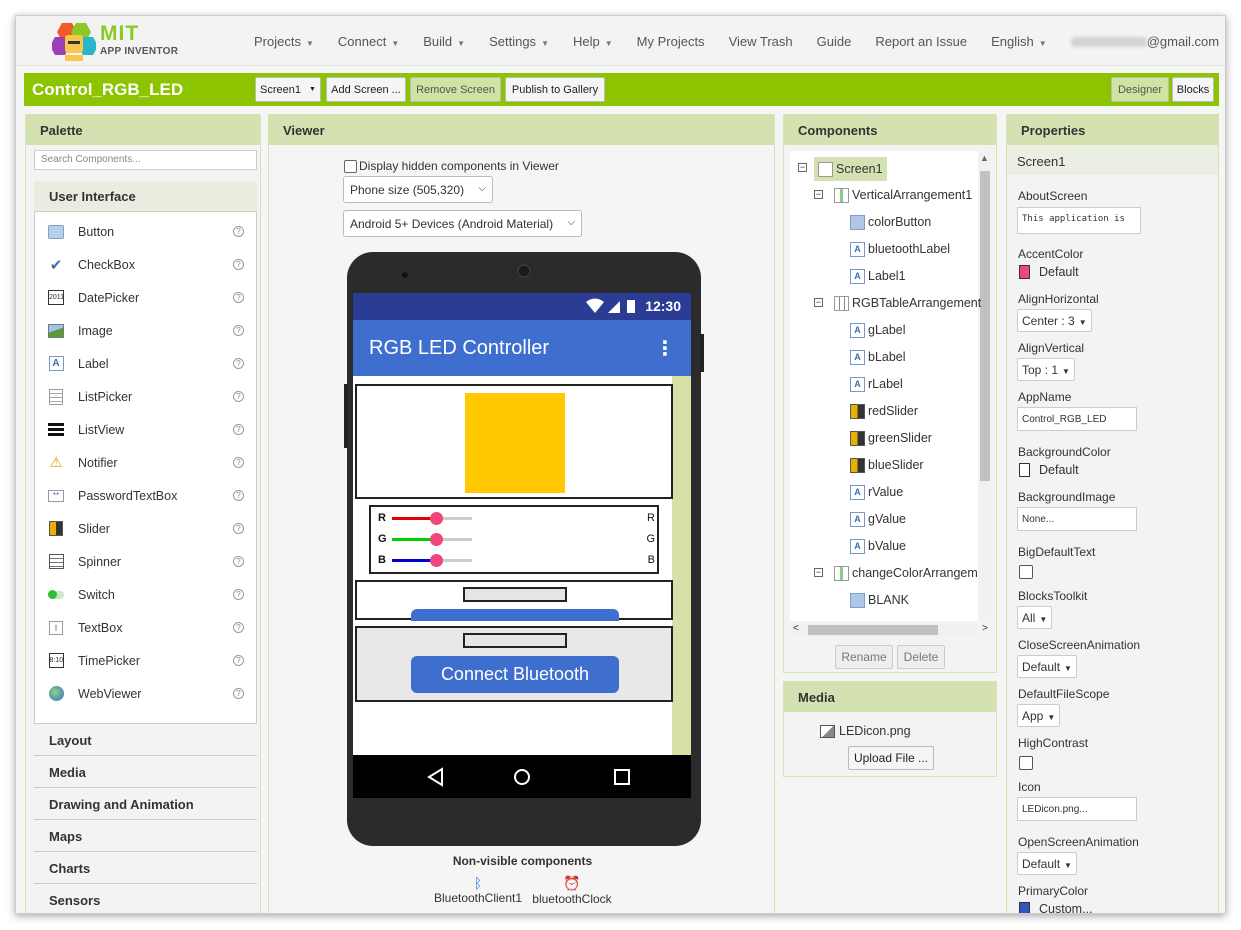  I want to click on nav-connect: Connect ▼, so click(368, 41).